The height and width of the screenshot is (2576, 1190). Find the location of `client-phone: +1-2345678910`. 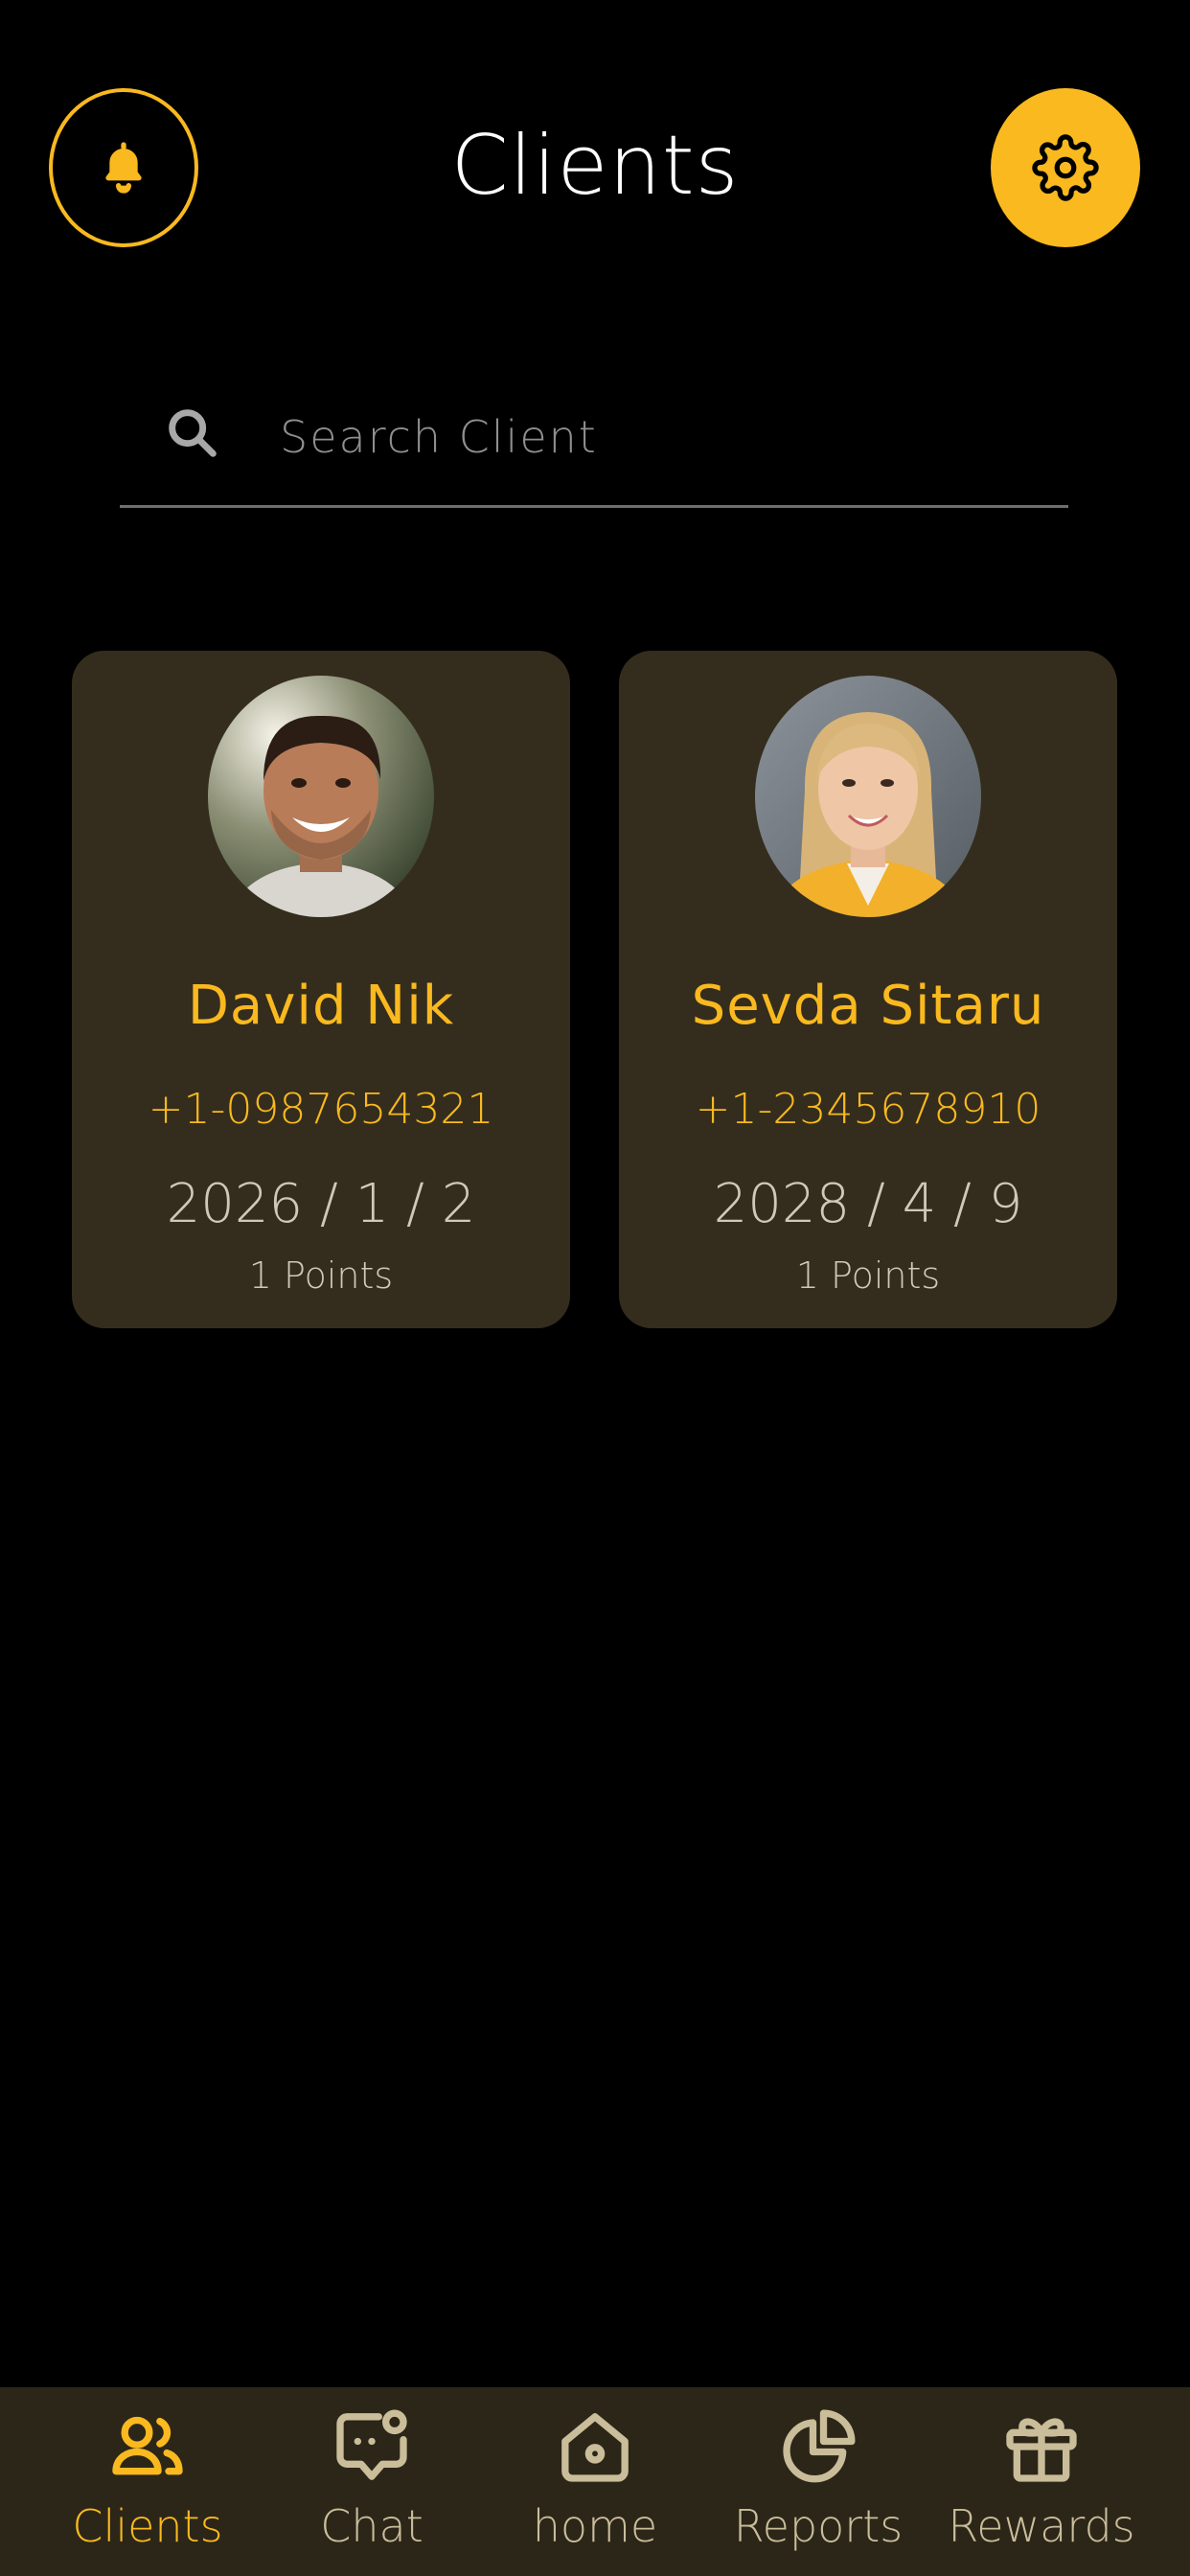

client-phone: +1-2345678910 is located at coordinates (868, 1109).